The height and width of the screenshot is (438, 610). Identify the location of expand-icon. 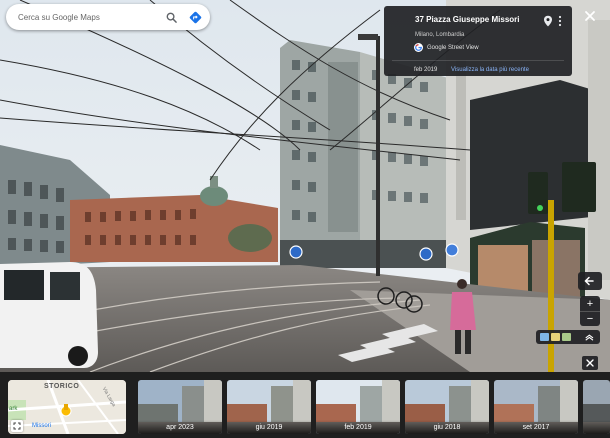
(17, 426).